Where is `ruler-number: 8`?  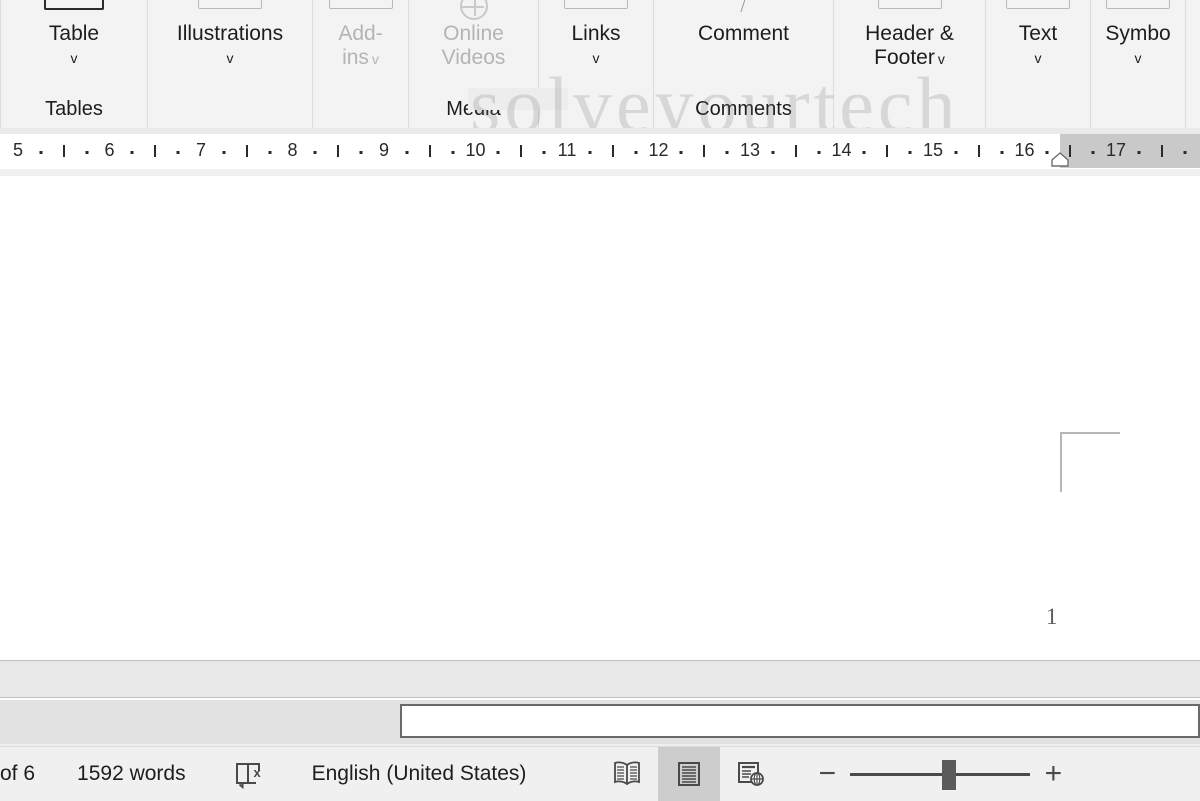
ruler-number: 8 is located at coordinates (292, 150).